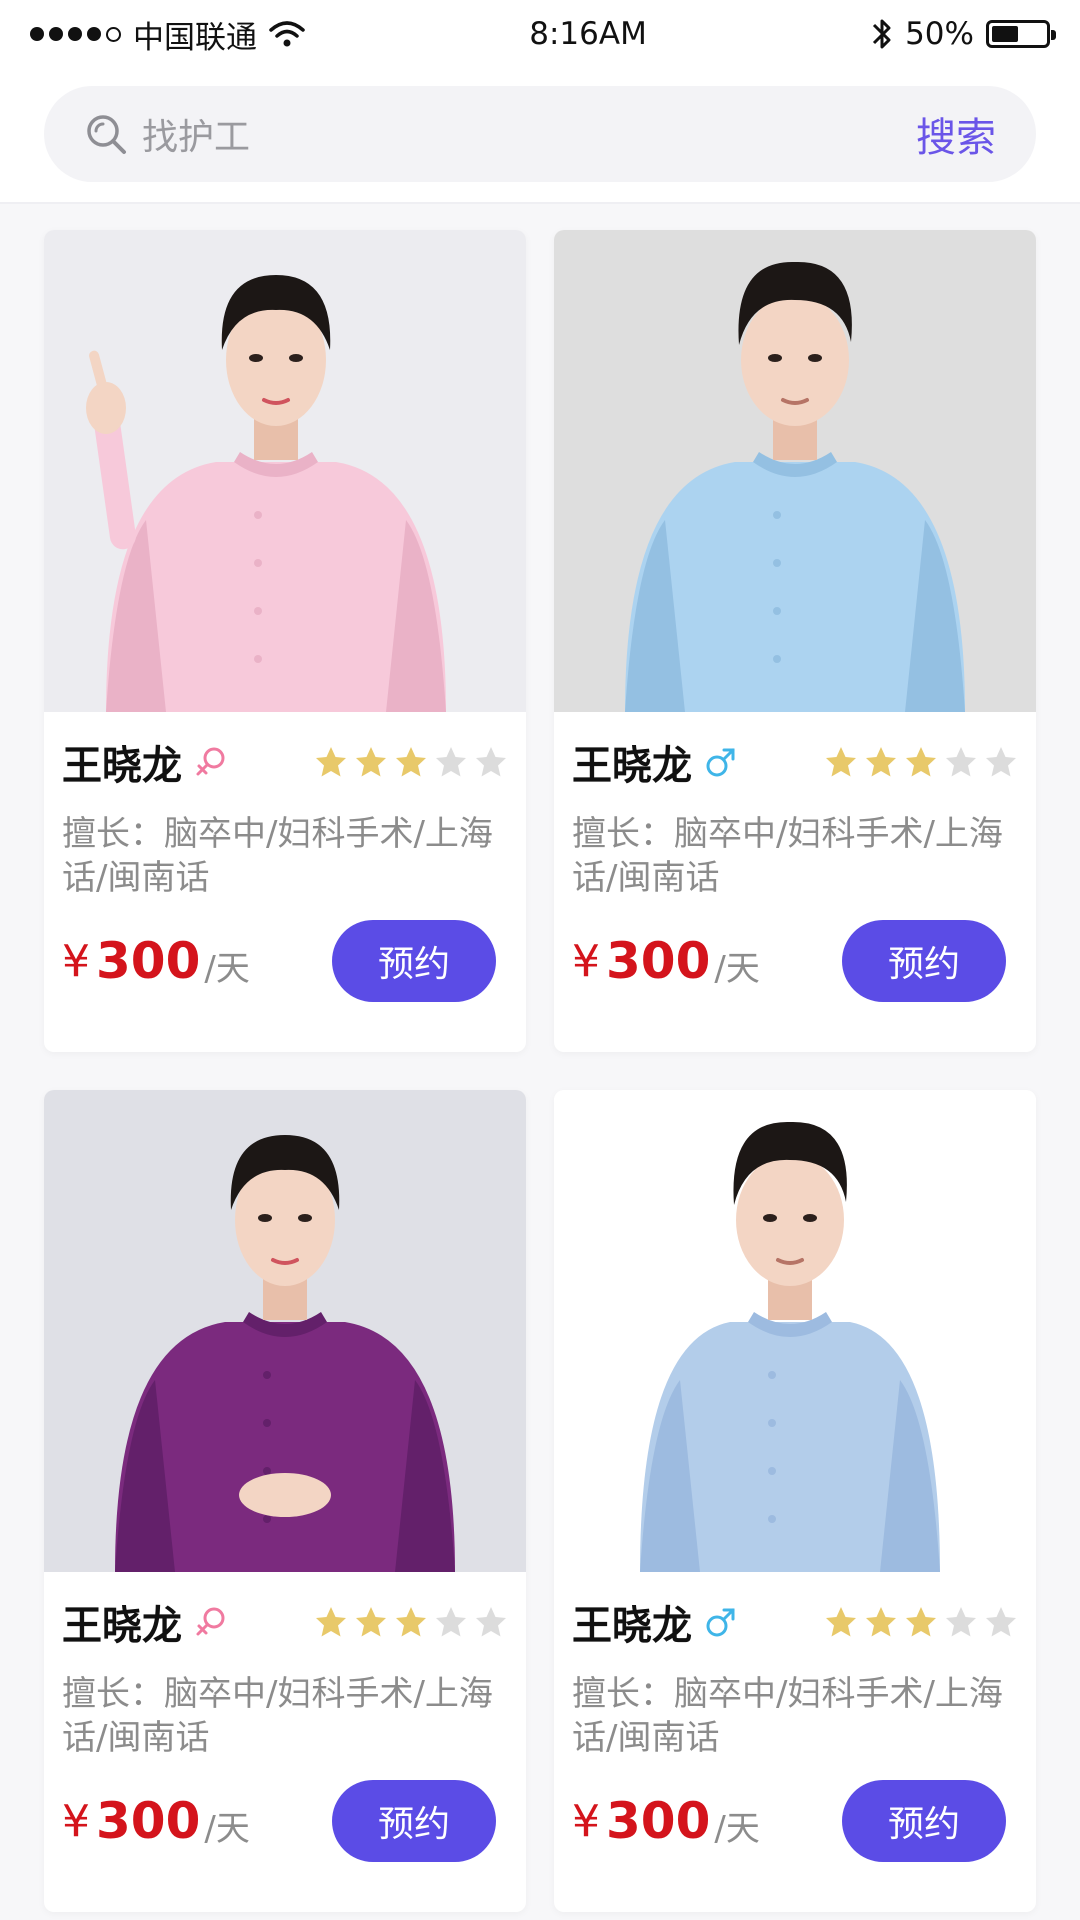 This screenshot has height=1920, width=1080. What do you see at coordinates (882, 34) in the screenshot?
I see `bluetooth-icon` at bounding box center [882, 34].